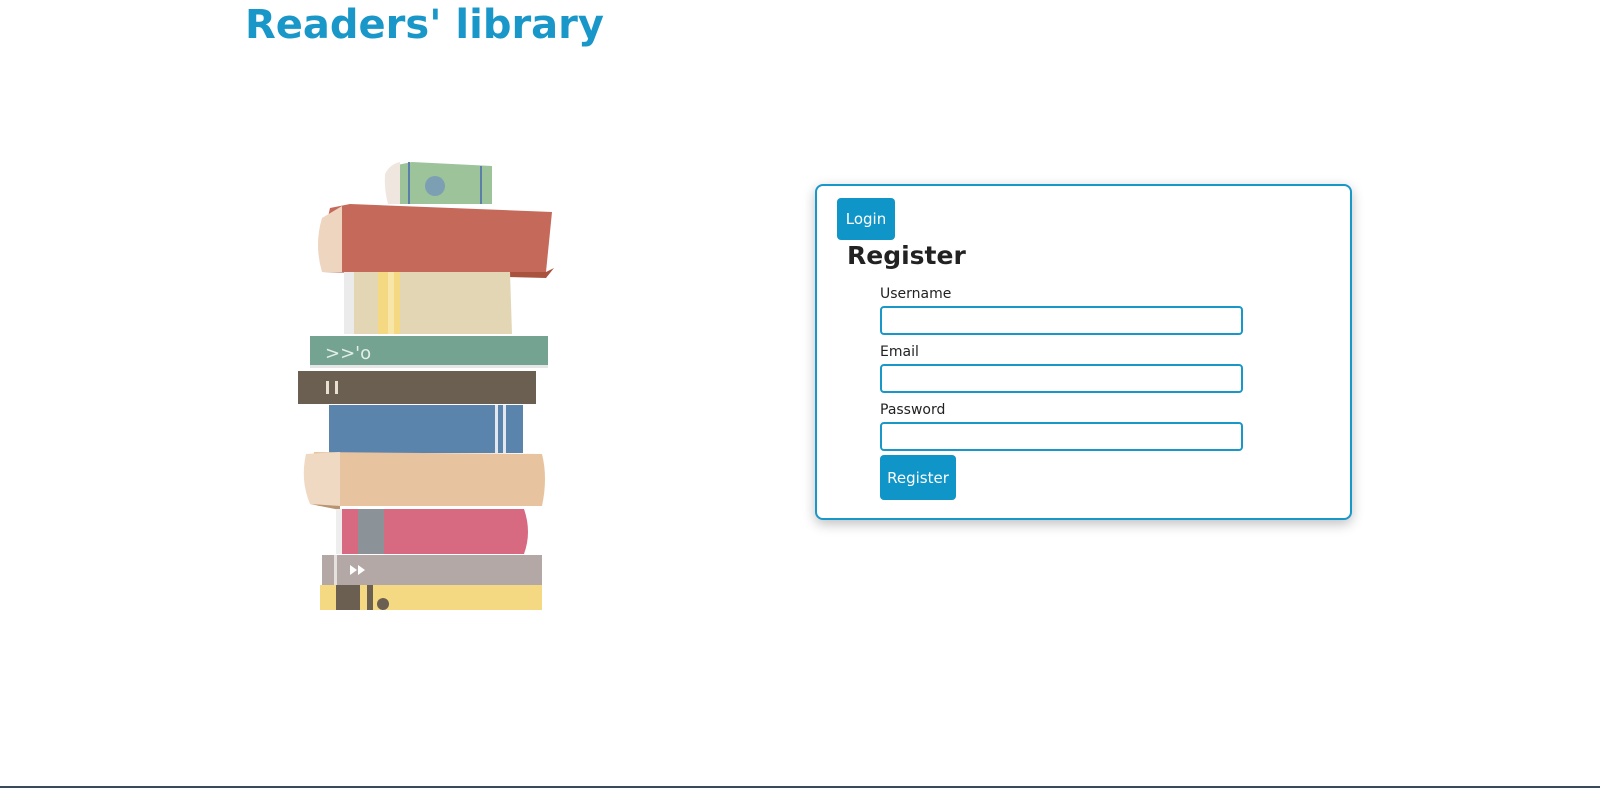 Image resolution: width=1600 pixels, height=788 pixels. What do you see at coordinates (916, 294) in the screenshot?
I see `username-label: Username` at bounding box center [916, 294].